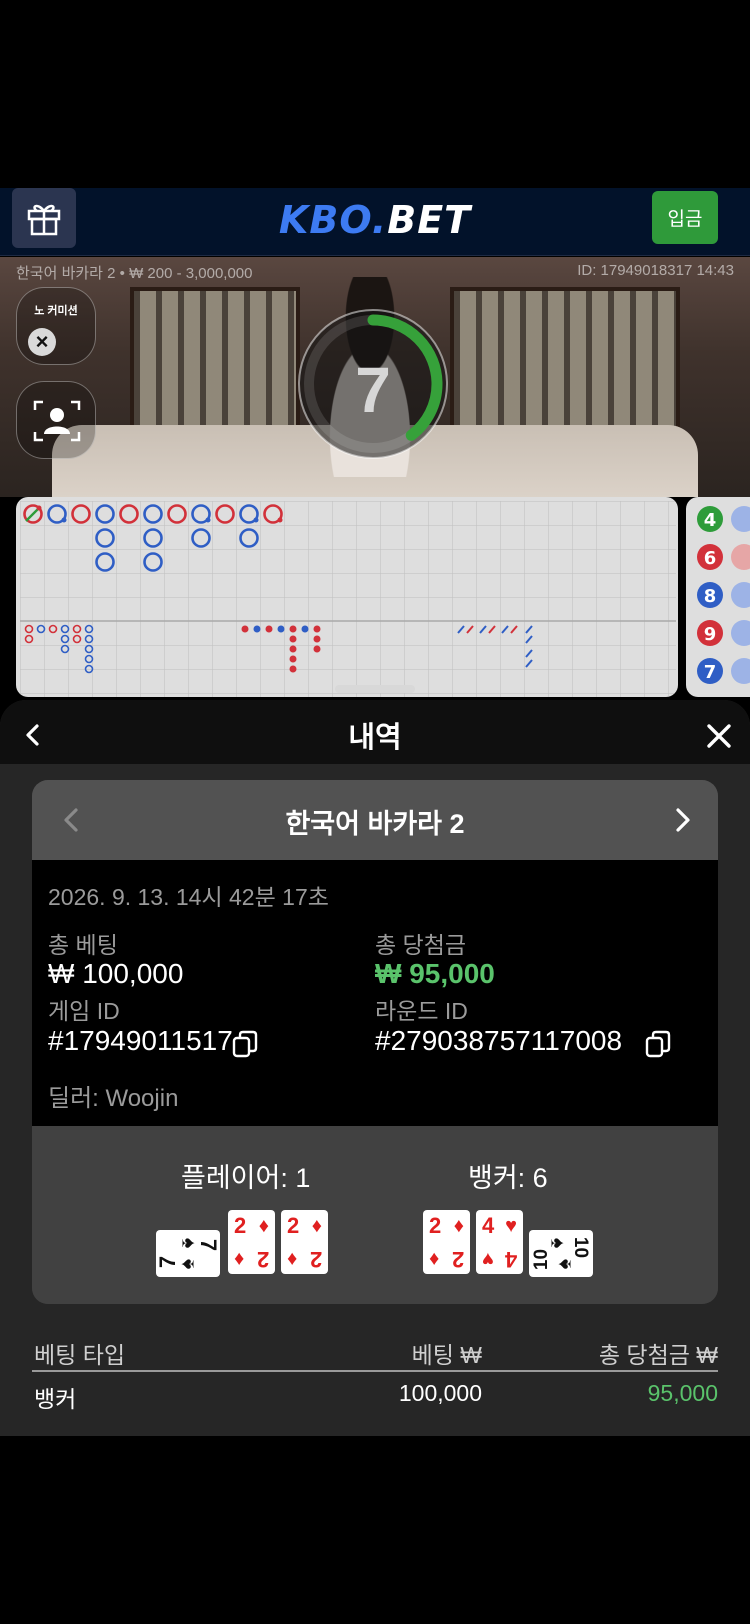 The width and height of the screenshot is (750, 1624). What do you see at coordinates (499, 1040) in the screenshot?
I see `round-id-value: #279038757117008` at bounding box center [499, 1040].